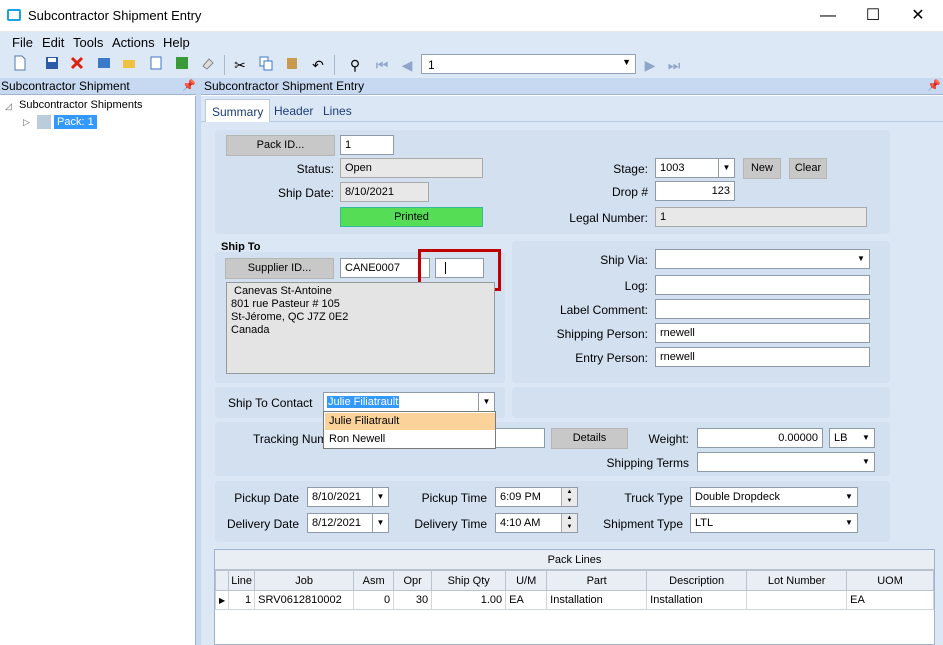  What do you see at coordinates (603, 310) in the screenshot?
I see `label-comment-label: Label Comment:` at bounding box center [603, 310].